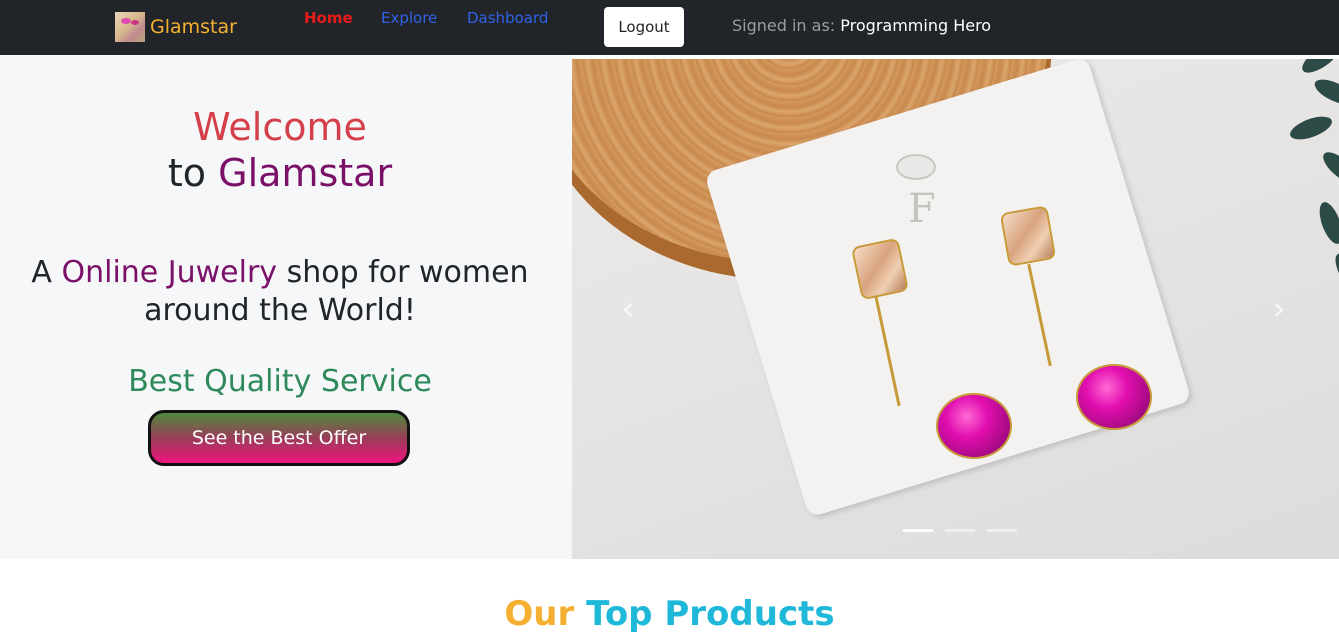 The height and width of the screenshot is (634, 1339). Describe the element at coordinates (409, 18) in the screenshot. I see `nav-link-explore: Explore` at that location.